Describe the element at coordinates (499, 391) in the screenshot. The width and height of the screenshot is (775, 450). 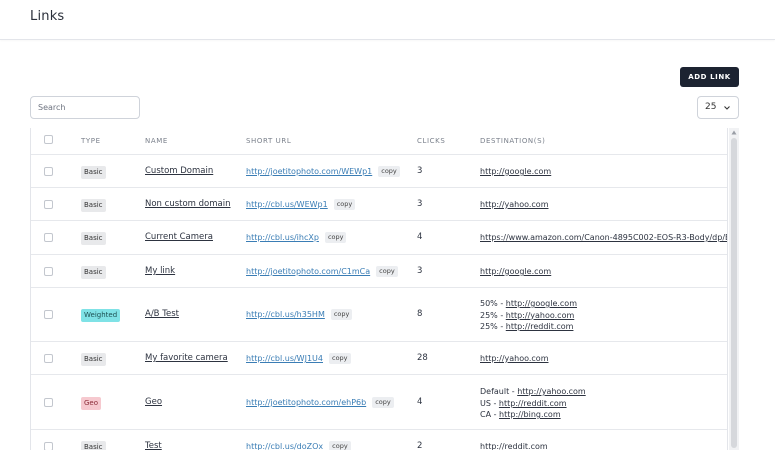
I see `destination-prefix: Default -` at that location.